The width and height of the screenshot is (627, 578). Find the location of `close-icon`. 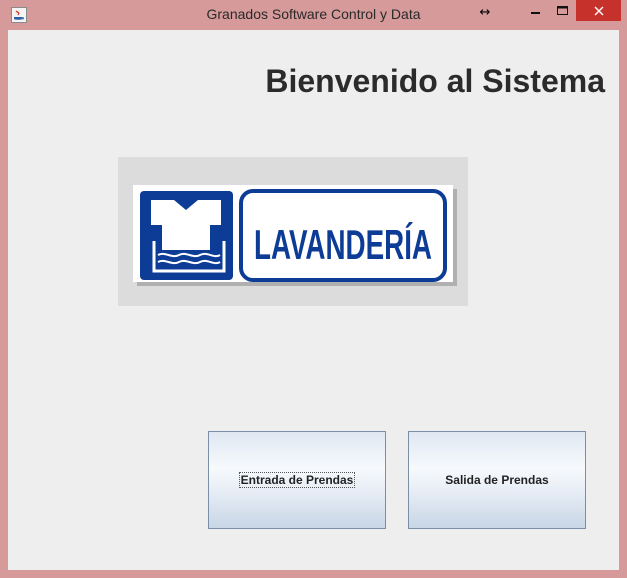

close-icon is located at coordinates (598, 10).